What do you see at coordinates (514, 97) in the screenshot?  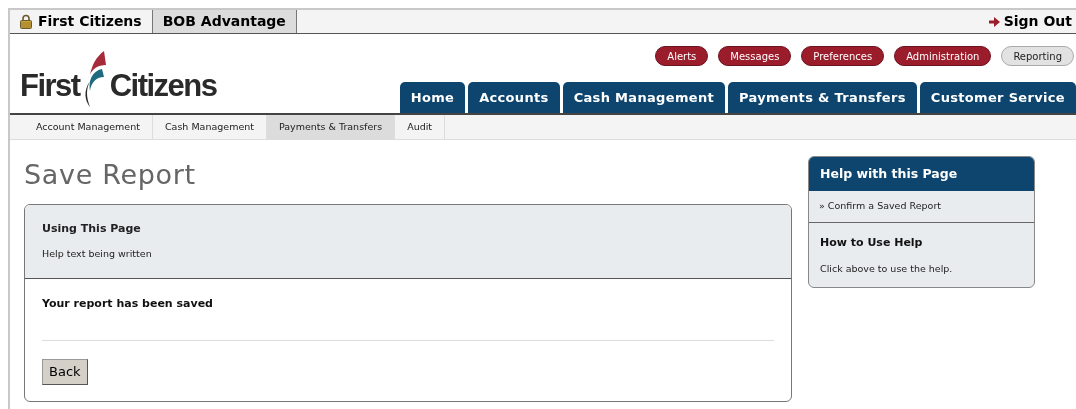 I see `nav-tab: Accounts` at bounding box center [514, 97].